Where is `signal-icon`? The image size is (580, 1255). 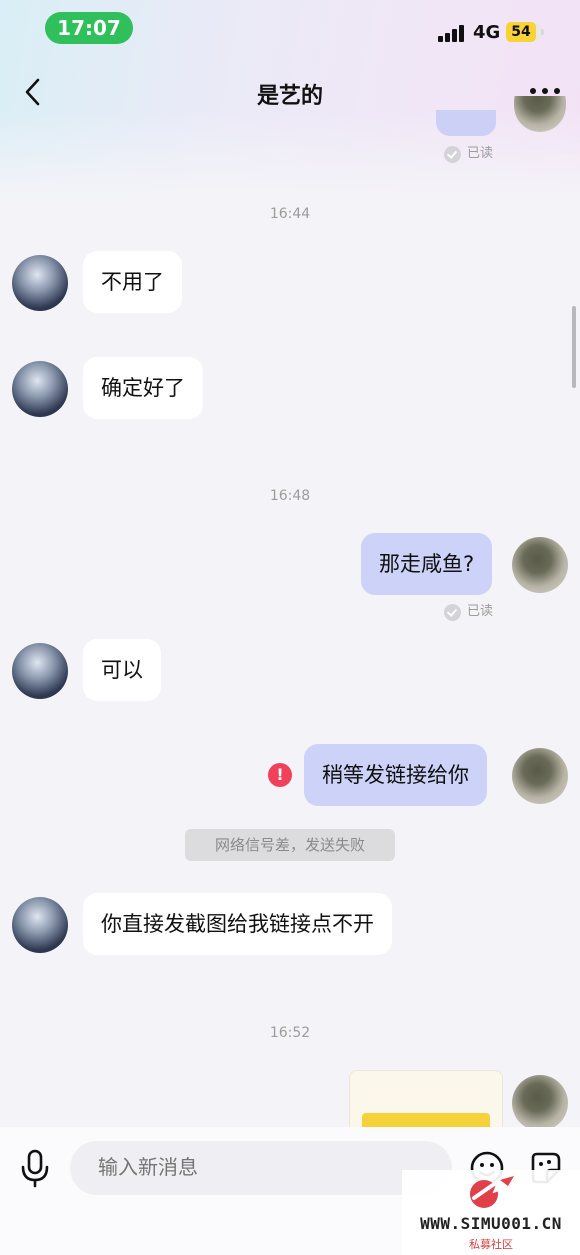 signal-icon is located at coordinates (452, 33).